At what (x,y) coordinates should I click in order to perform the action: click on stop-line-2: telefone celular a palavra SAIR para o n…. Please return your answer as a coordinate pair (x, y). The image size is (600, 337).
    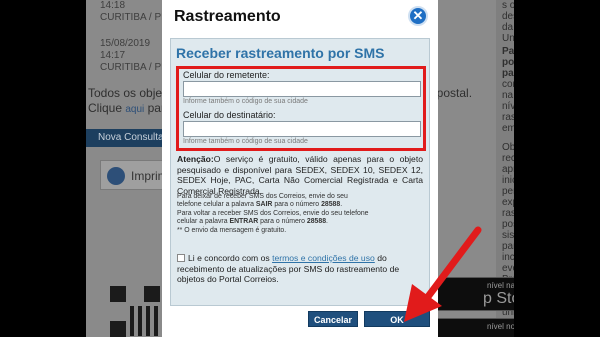
    Looking at the image, I should click on (260, 205).